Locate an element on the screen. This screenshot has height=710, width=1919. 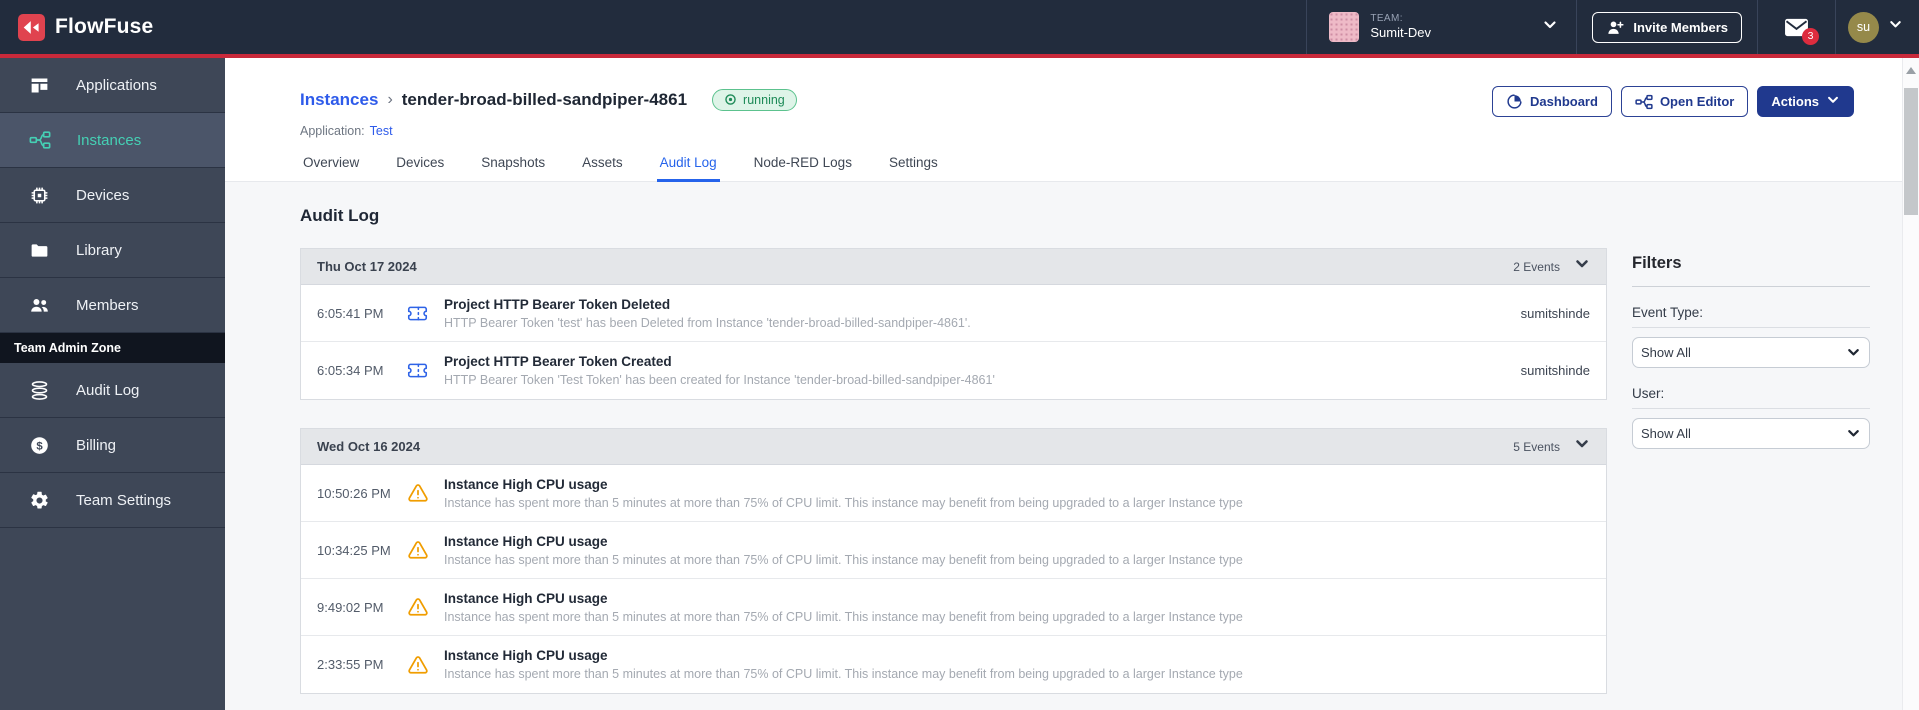
audit-group-header: Thu Oct 17 2024 2 Events is located at coordinates (953, 267).